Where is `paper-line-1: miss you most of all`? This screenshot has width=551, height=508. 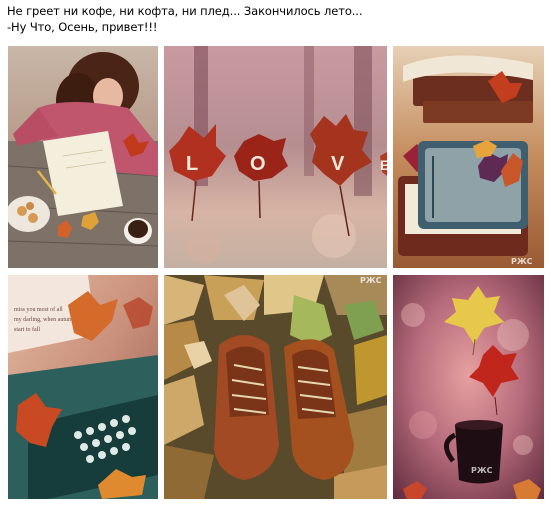
paper-line-1: miss you most of all is located at coordinates (38, 309).